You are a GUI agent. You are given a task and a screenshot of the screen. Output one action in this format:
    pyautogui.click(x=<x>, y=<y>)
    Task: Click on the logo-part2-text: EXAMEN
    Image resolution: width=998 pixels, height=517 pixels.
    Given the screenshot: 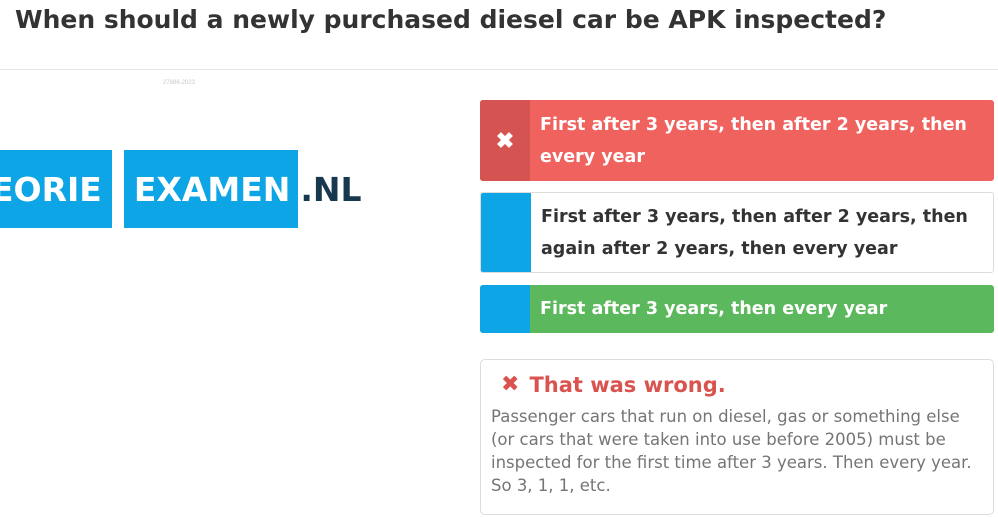 What is the action you would take?
    pyautogui.click(x=212, y=189)
    